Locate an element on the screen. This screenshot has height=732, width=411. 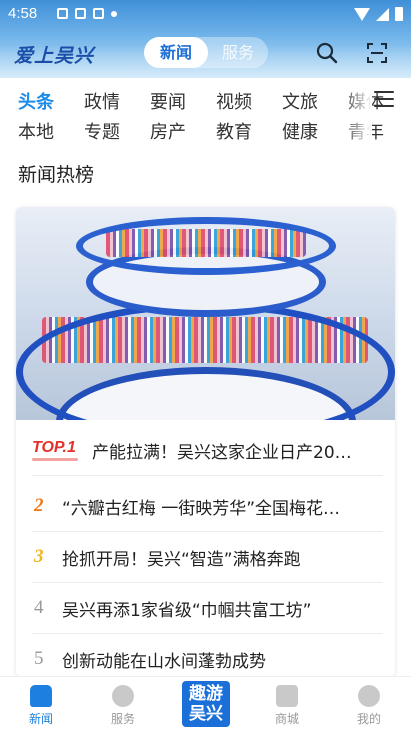
search-icon is located at coordinates (327, 53).